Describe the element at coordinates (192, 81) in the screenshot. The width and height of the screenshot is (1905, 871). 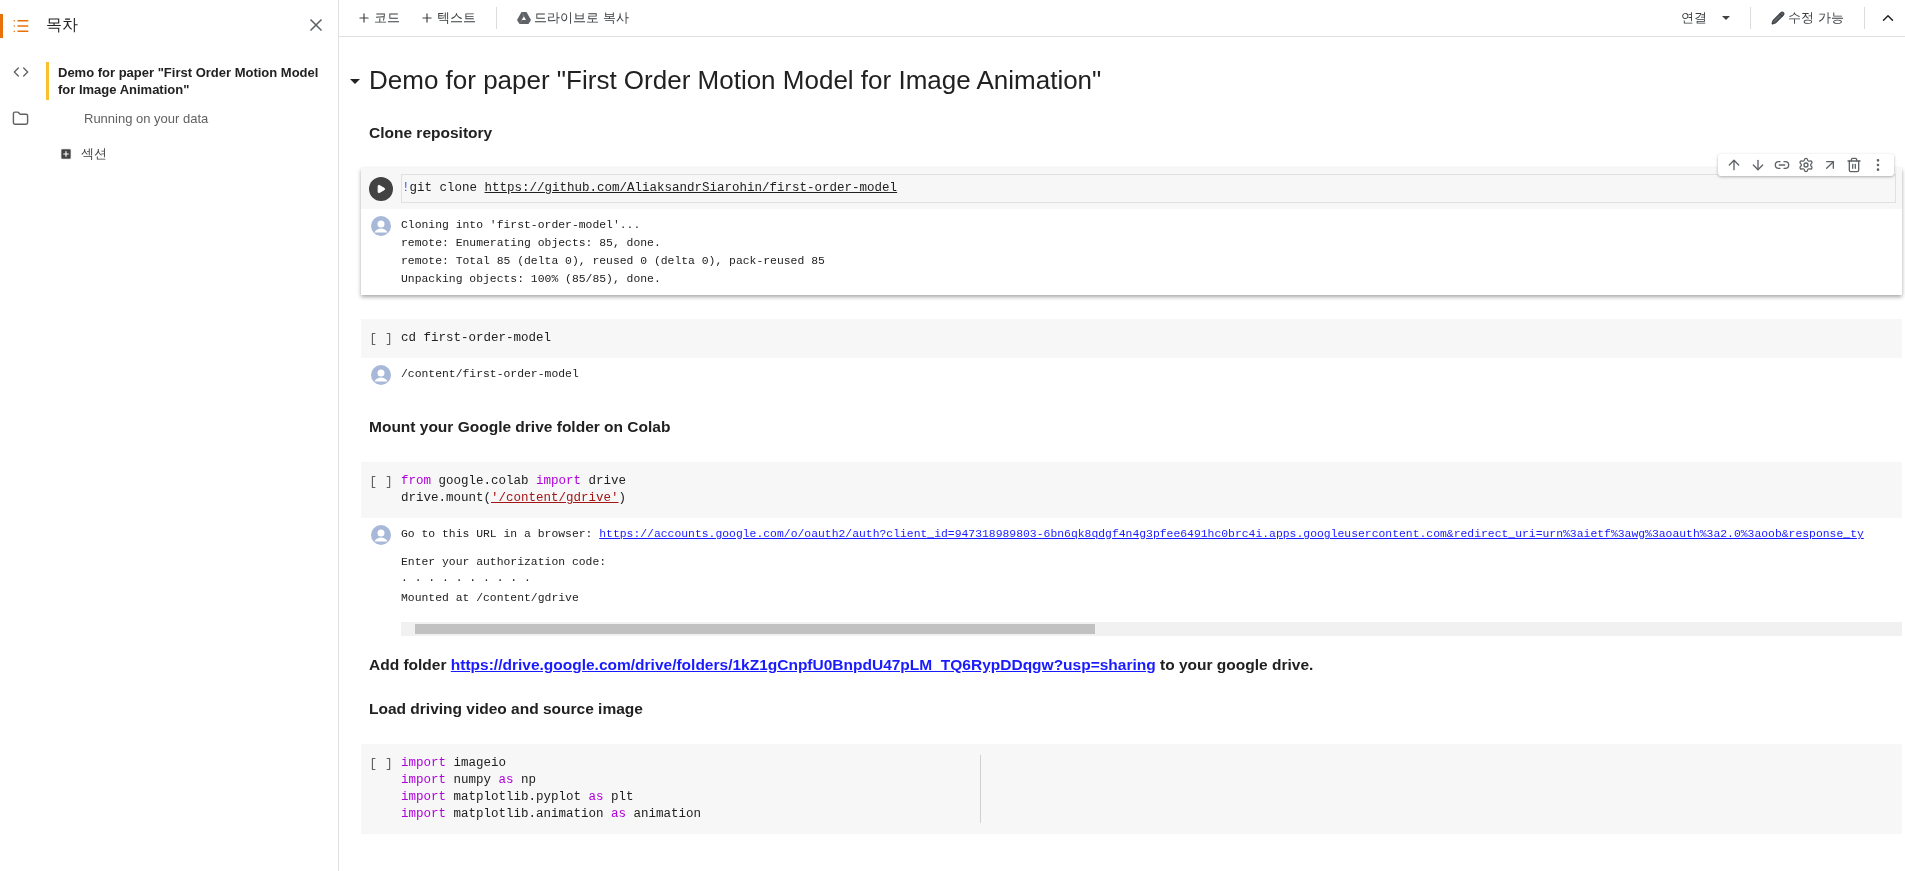
I see `toc-item: Demo for paper "First Order Motion Model for Image Animation"` at that location.